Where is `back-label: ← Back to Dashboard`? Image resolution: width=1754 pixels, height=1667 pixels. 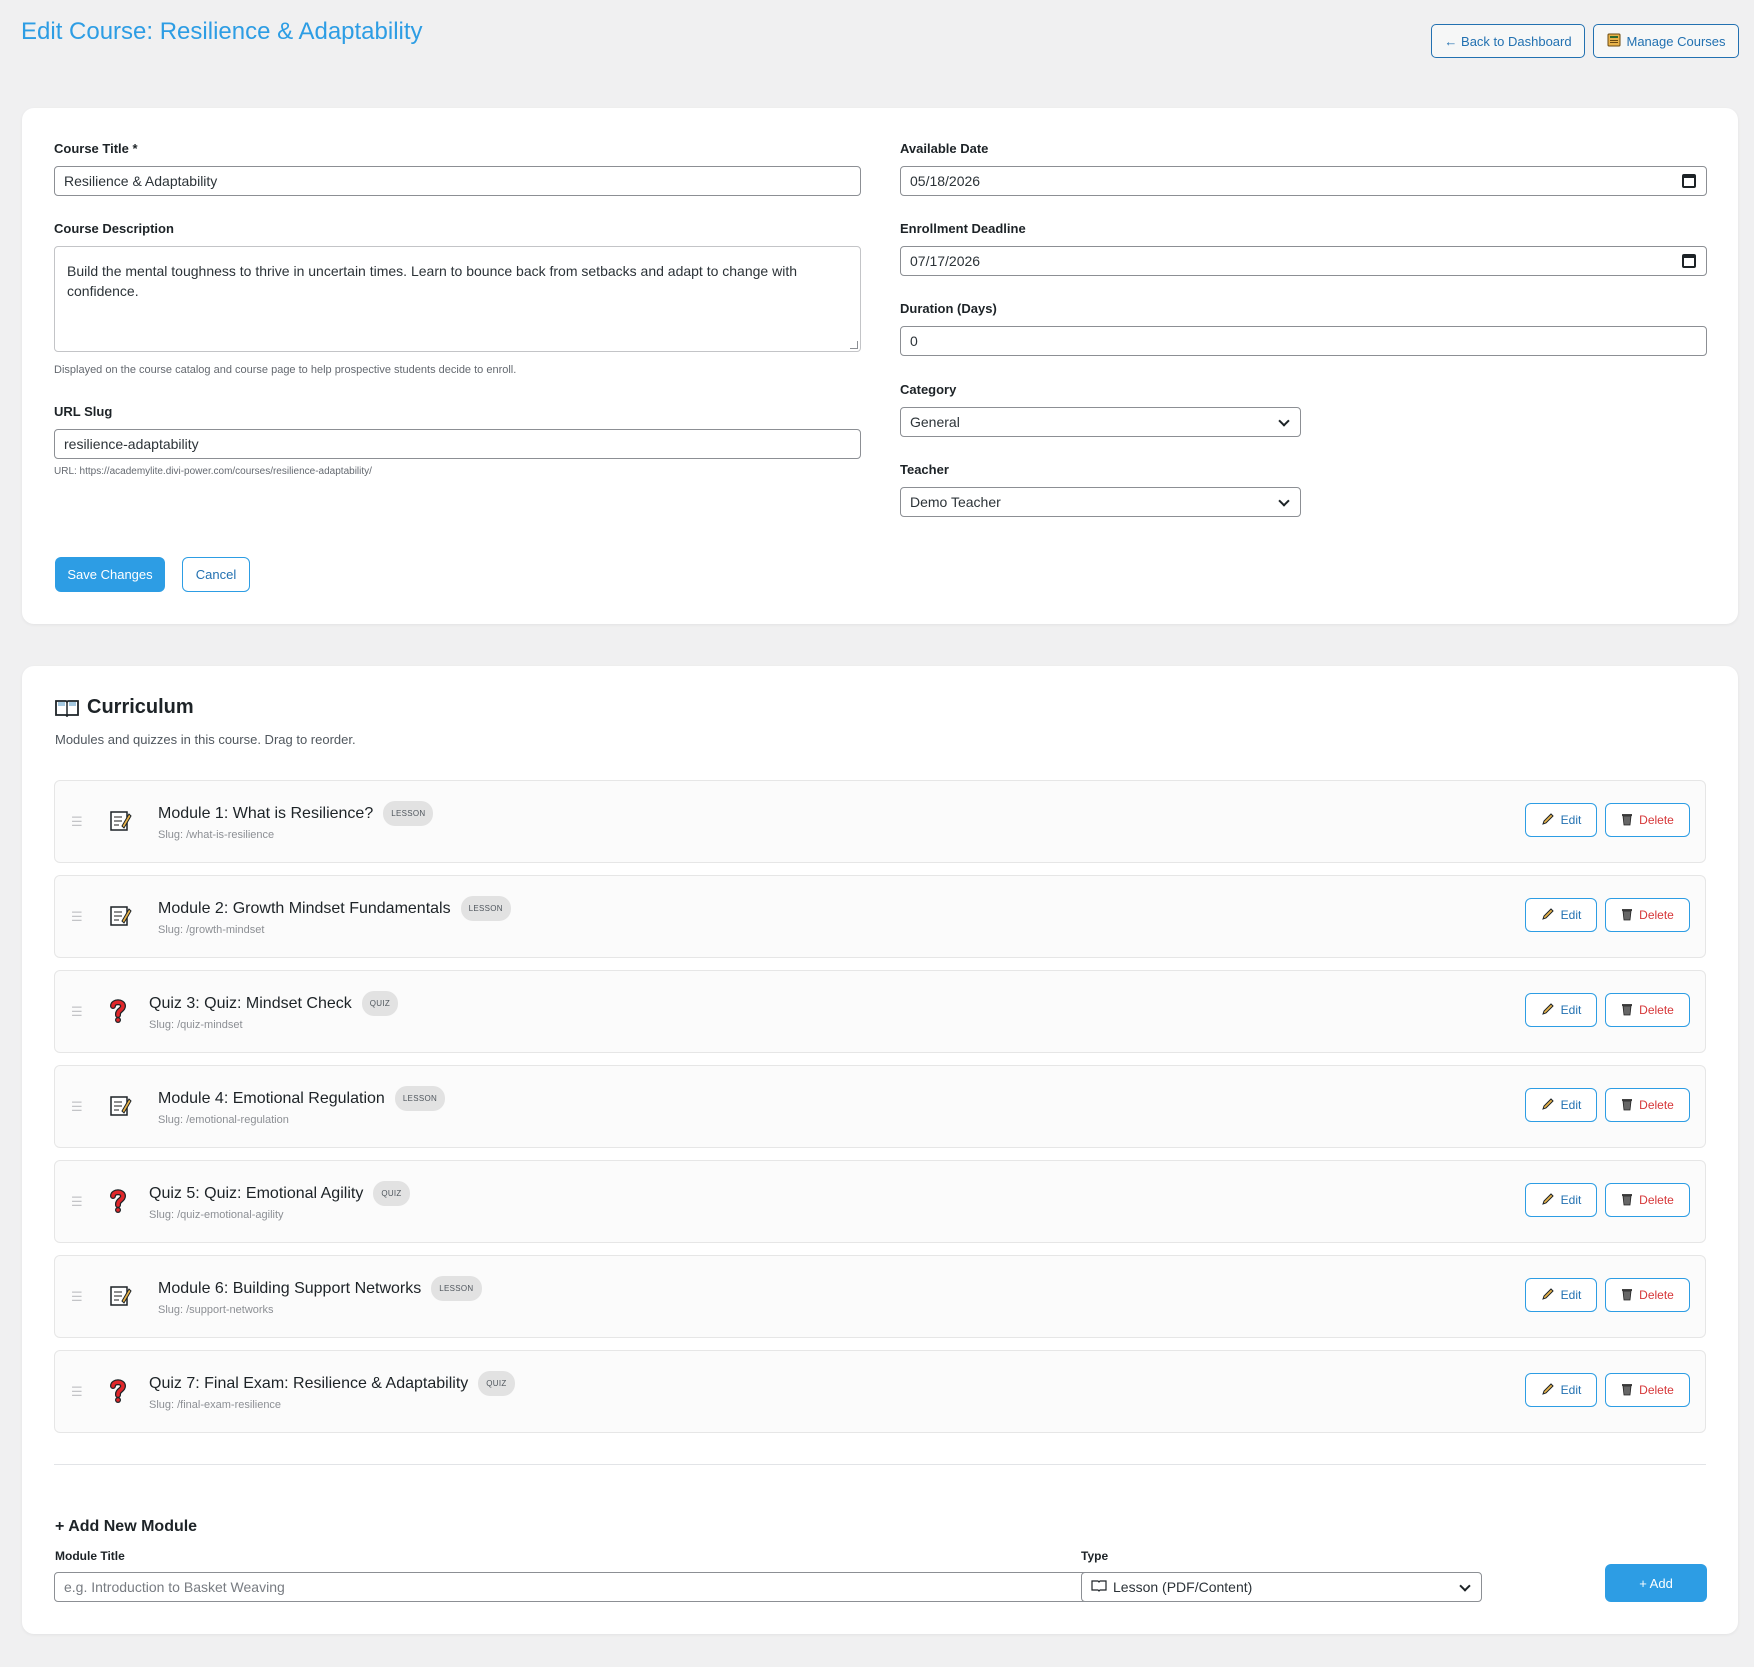 back-label: ← Back to Dashboard is located at coordinates (1508, 41).